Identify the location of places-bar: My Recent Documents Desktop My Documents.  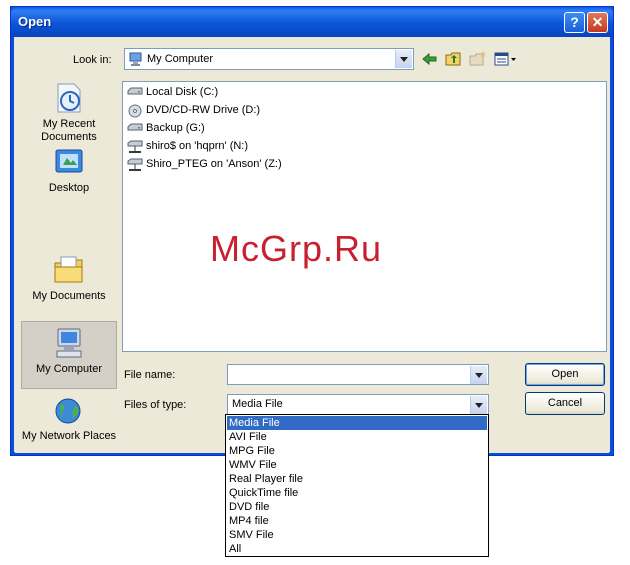
(69, 262).